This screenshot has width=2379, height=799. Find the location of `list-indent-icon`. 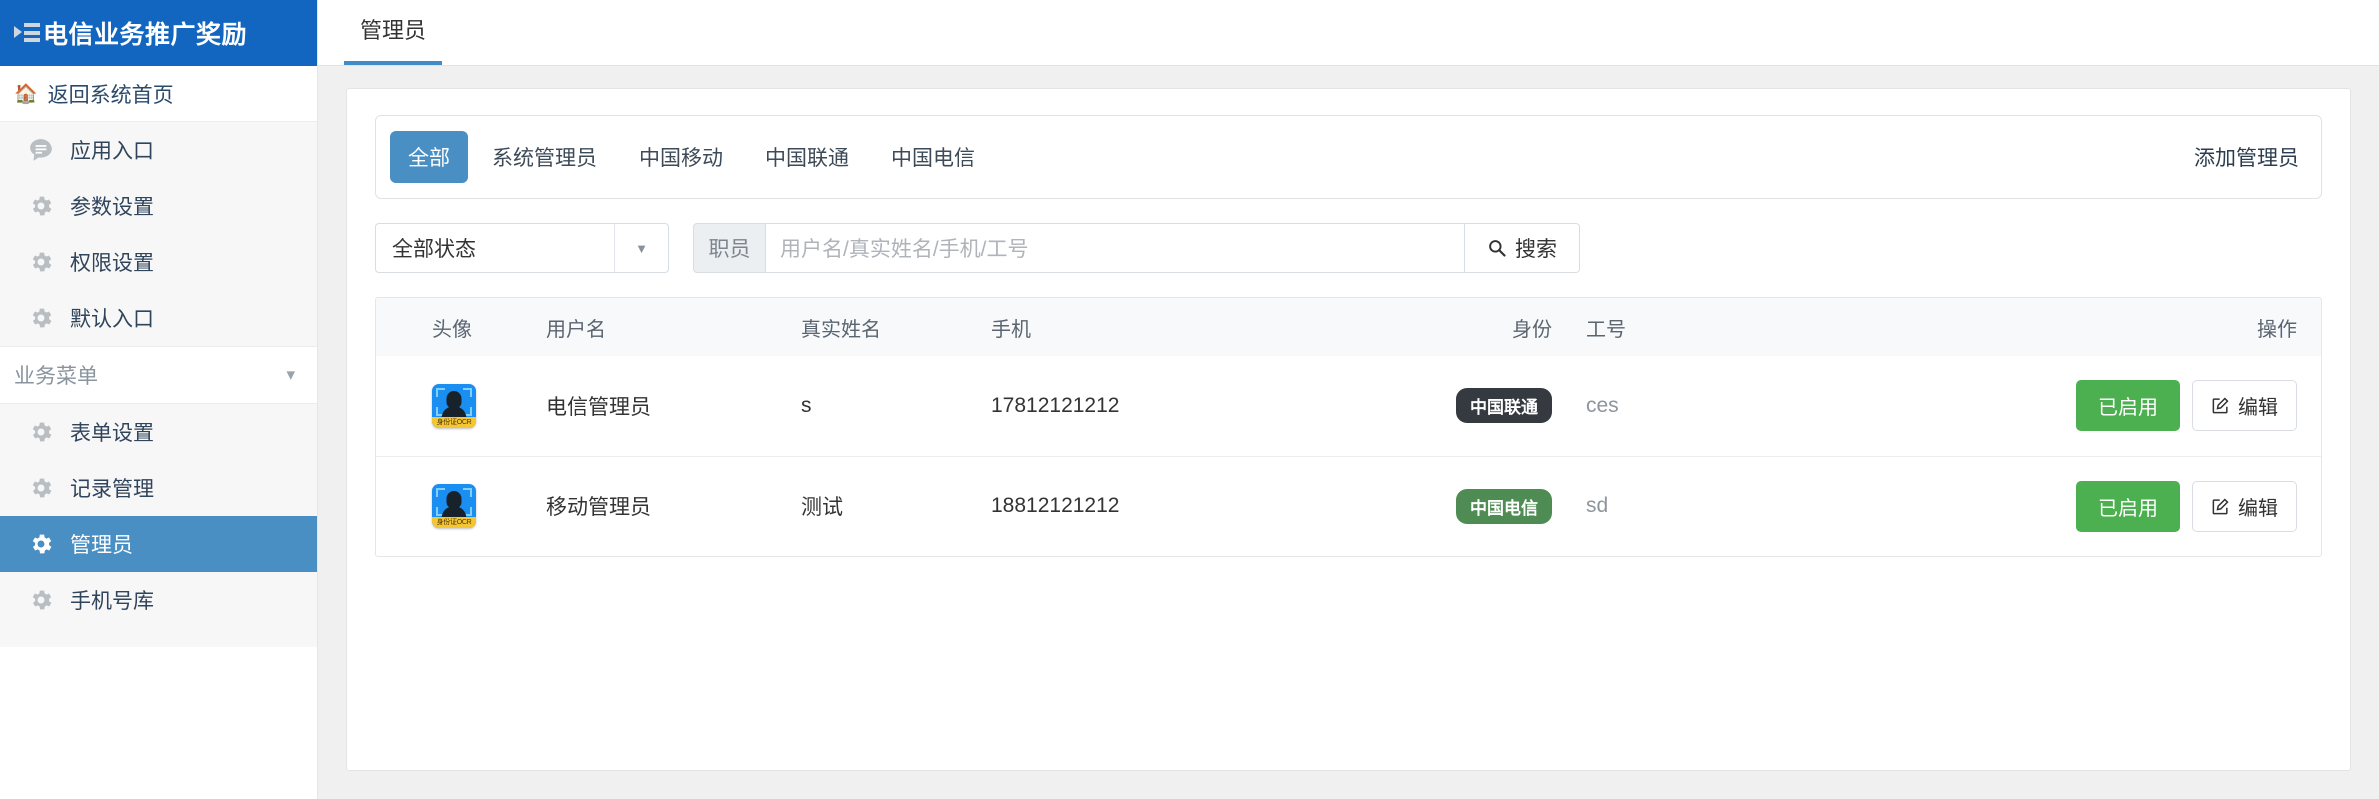

list-indent-icon is located at coordinates (27, 33).